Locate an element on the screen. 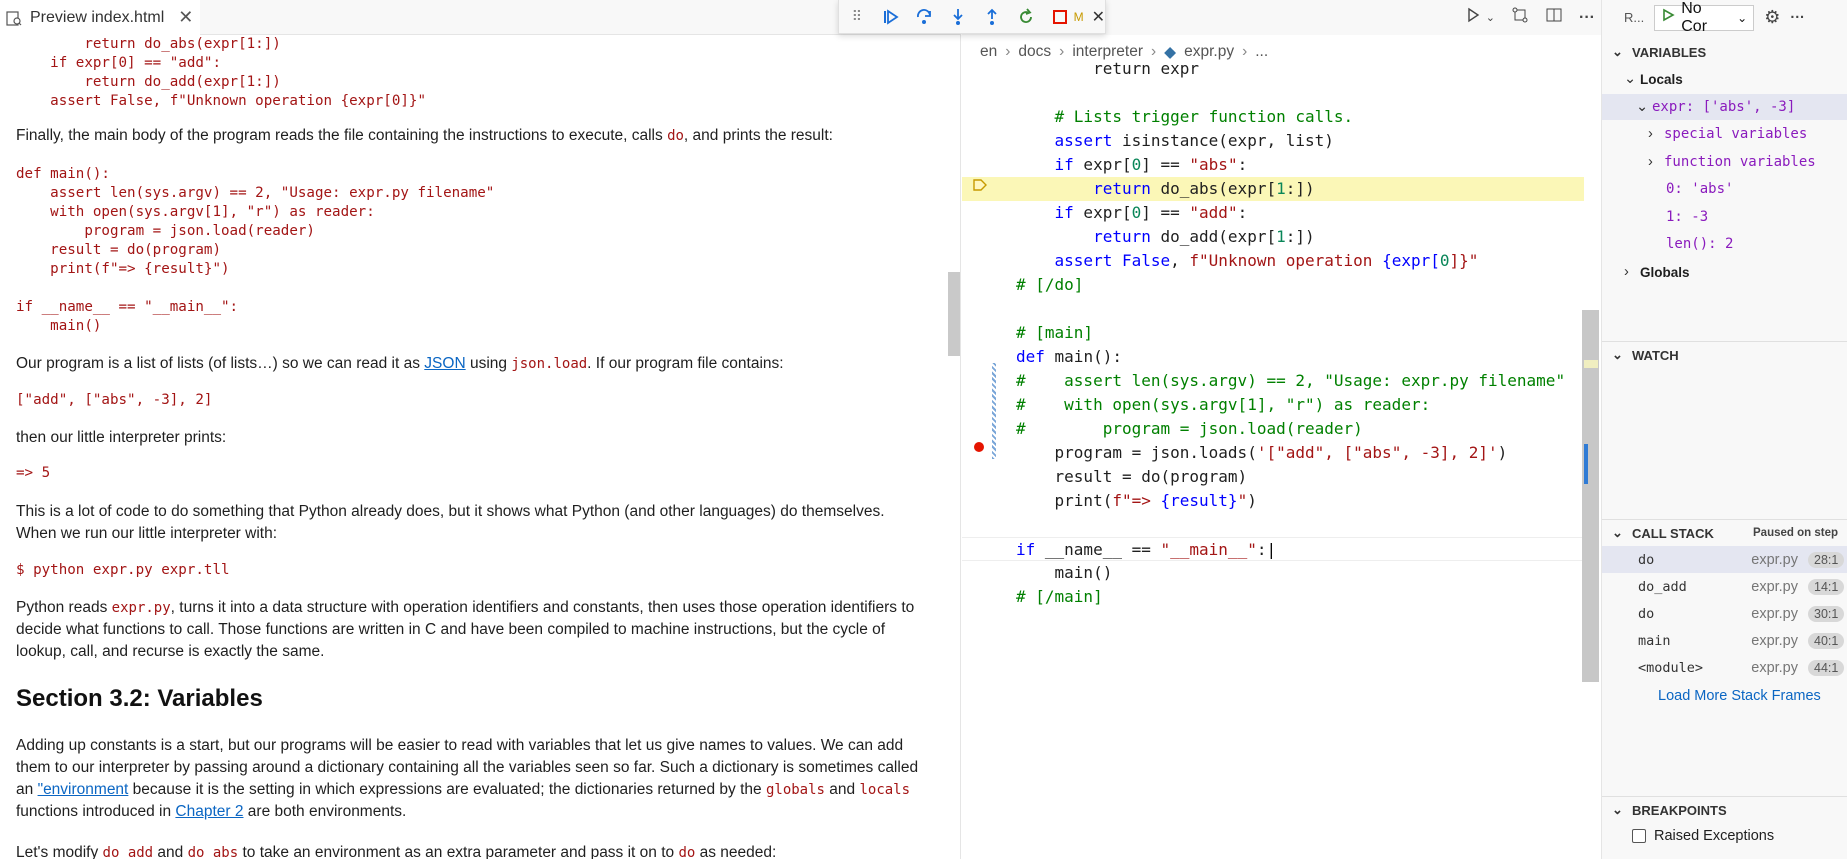  code-line: # [main] is located at coordinates (1273, 333).